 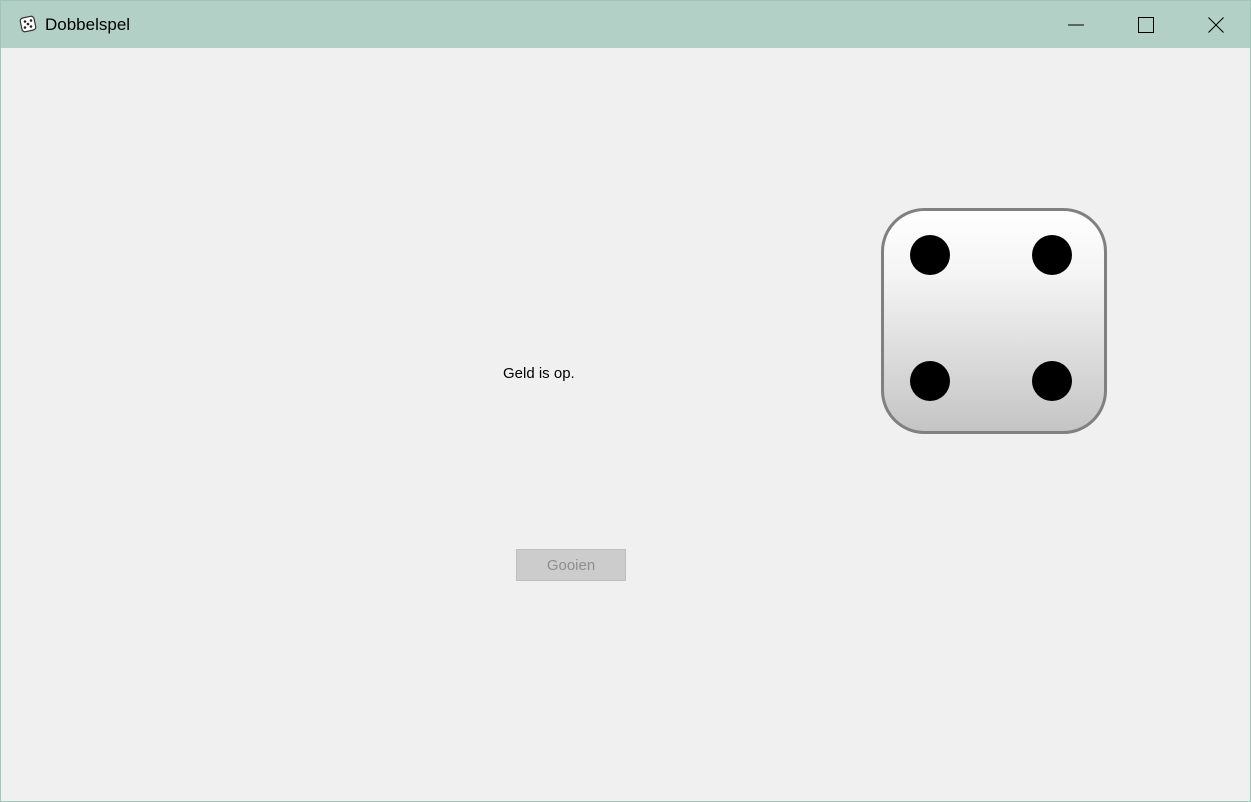 I want to click on status-label: Geld is op., so click(x=539, y=373).